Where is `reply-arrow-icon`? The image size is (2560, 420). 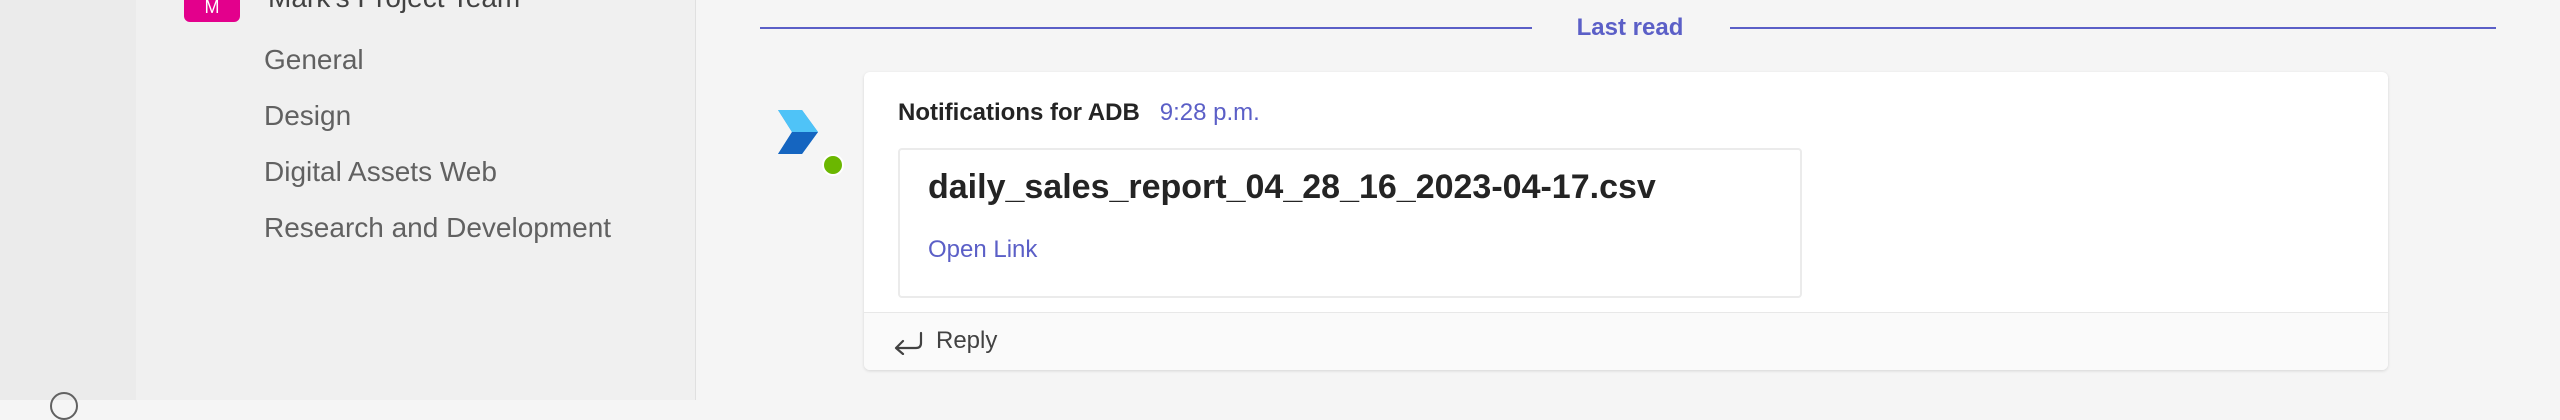 reply-arrow-icon is located at coordinates (908, 343).